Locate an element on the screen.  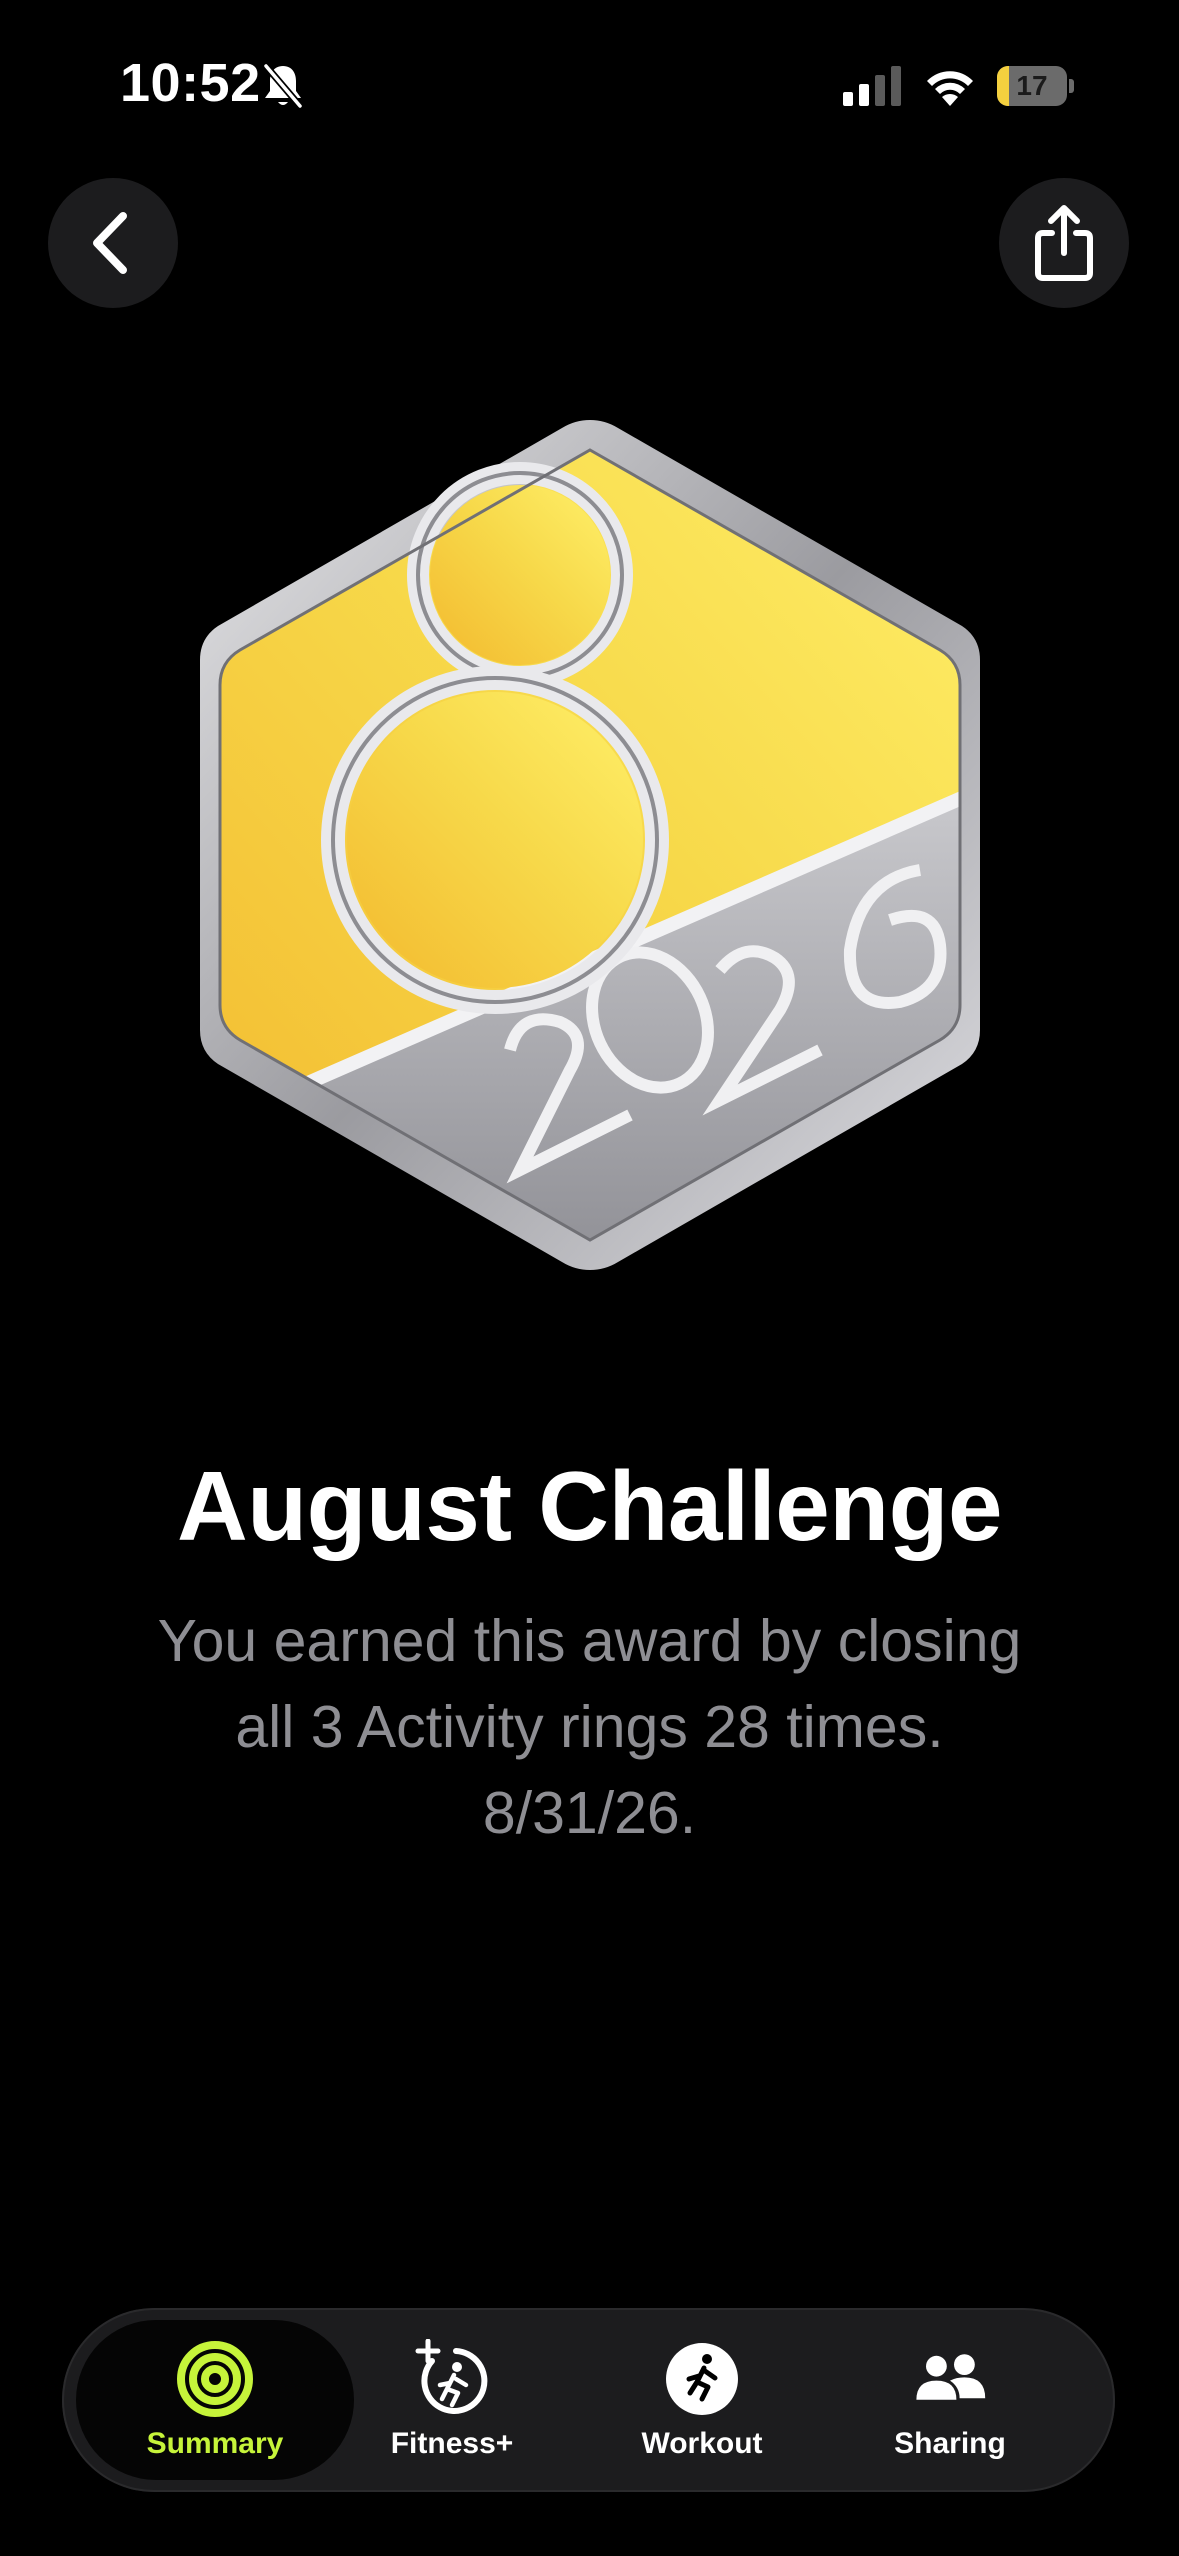
tab-sharing: Sharing is located at coordinates (950, 2400).